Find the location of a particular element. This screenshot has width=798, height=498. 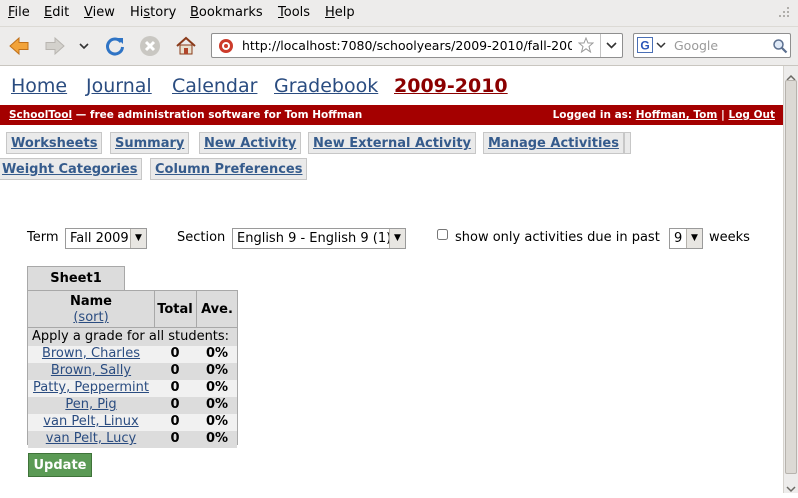

subnav-summary: Summary is located at coordinates (150, 143).